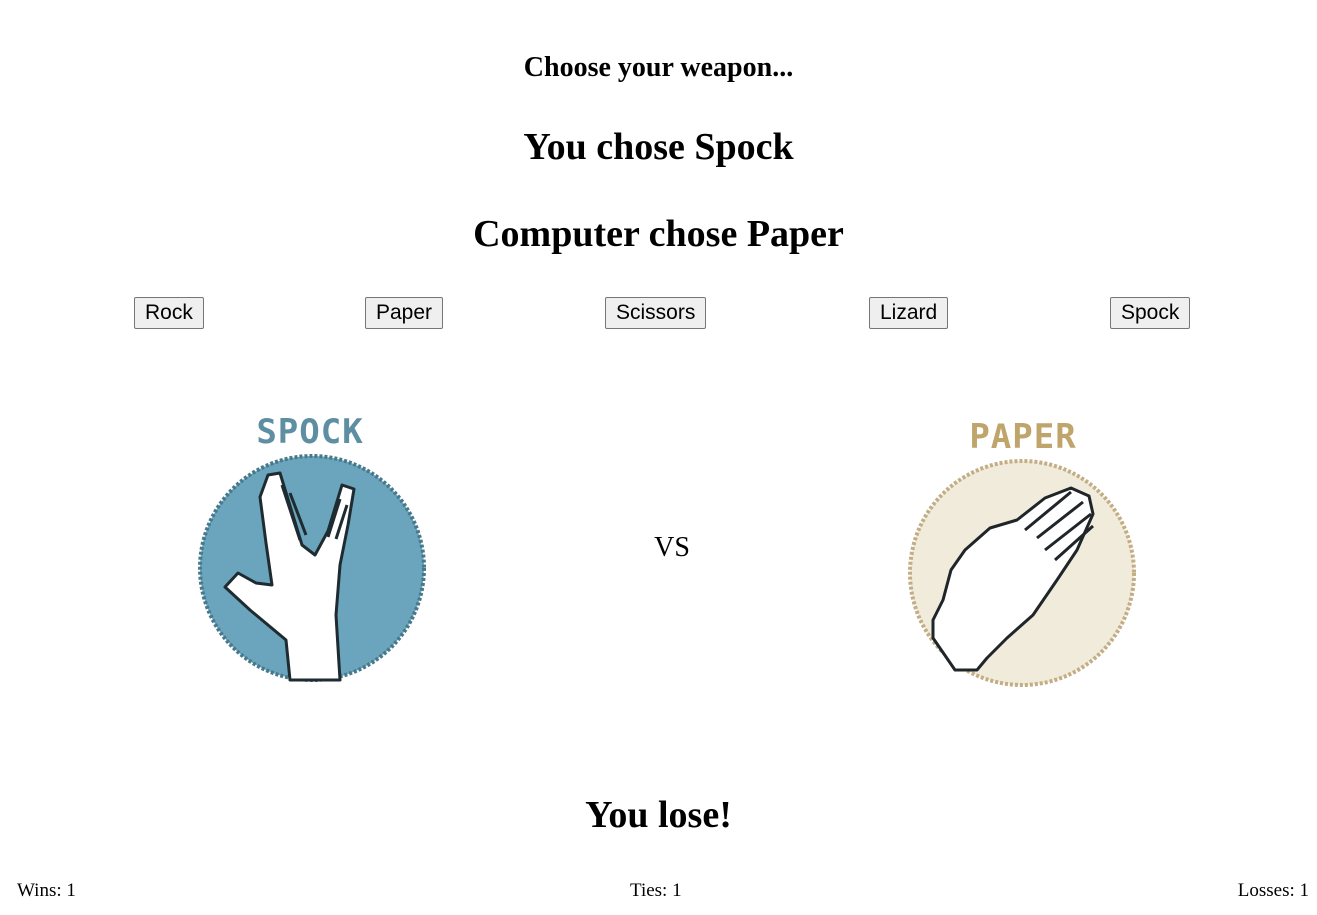 The height and width of the screenshot is (915, 1317). What do you see at coordinates (656, 313) in the screenshot?
I see `scissors-button: Scissors` at bounding box center [656, 313].